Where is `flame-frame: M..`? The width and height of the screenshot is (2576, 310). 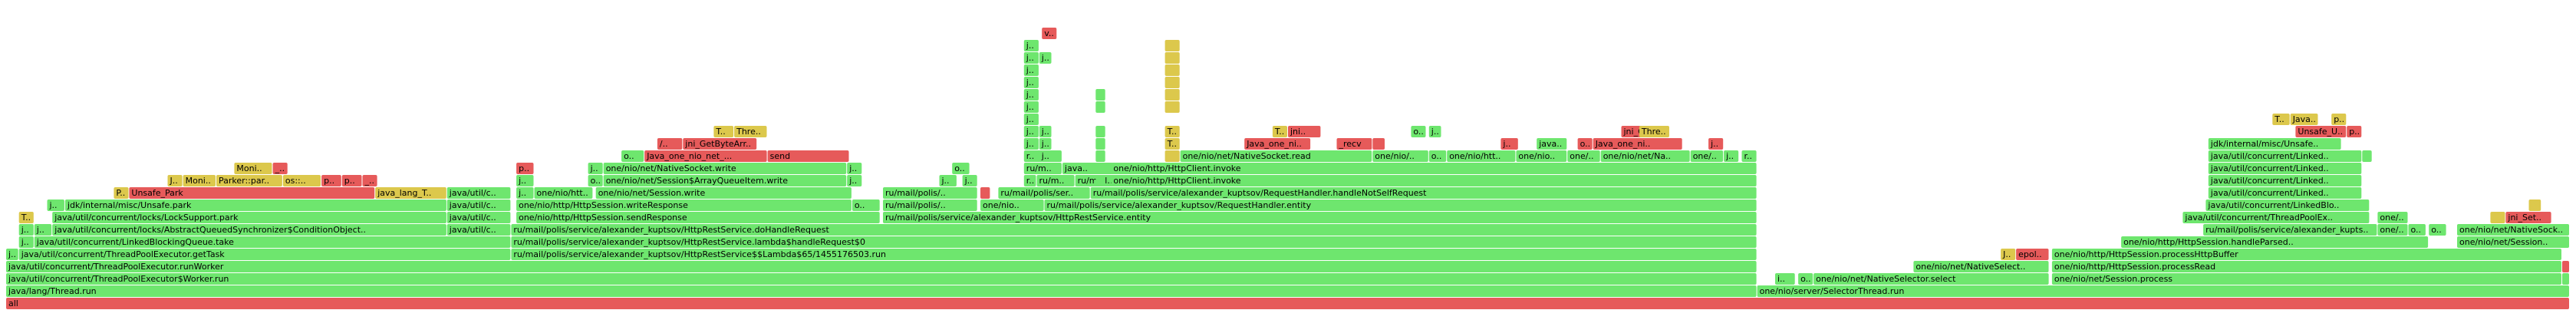
flame-frame: M.. is located at coordinates (1172, 107).